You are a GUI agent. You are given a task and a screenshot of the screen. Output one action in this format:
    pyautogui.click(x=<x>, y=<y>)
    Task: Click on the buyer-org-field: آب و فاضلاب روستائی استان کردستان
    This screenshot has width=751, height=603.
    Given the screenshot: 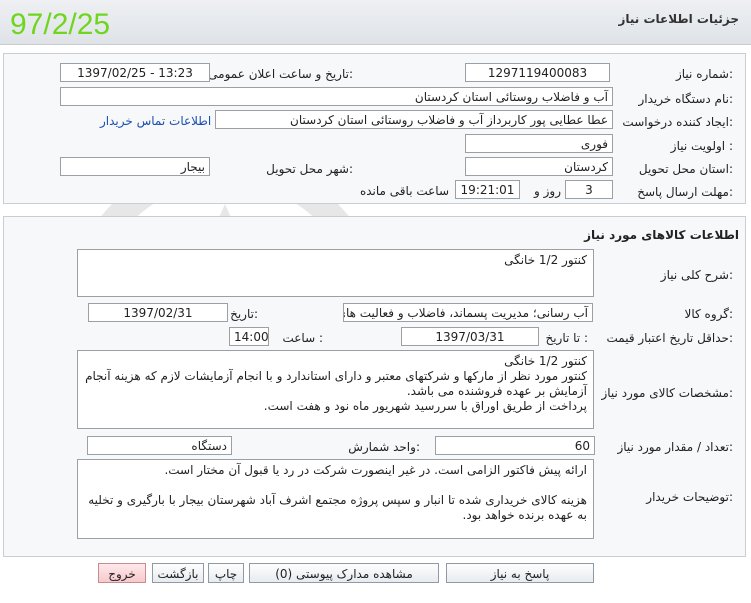 What is the action you would take?
    pyautogui.click(x=336, y=96)
    